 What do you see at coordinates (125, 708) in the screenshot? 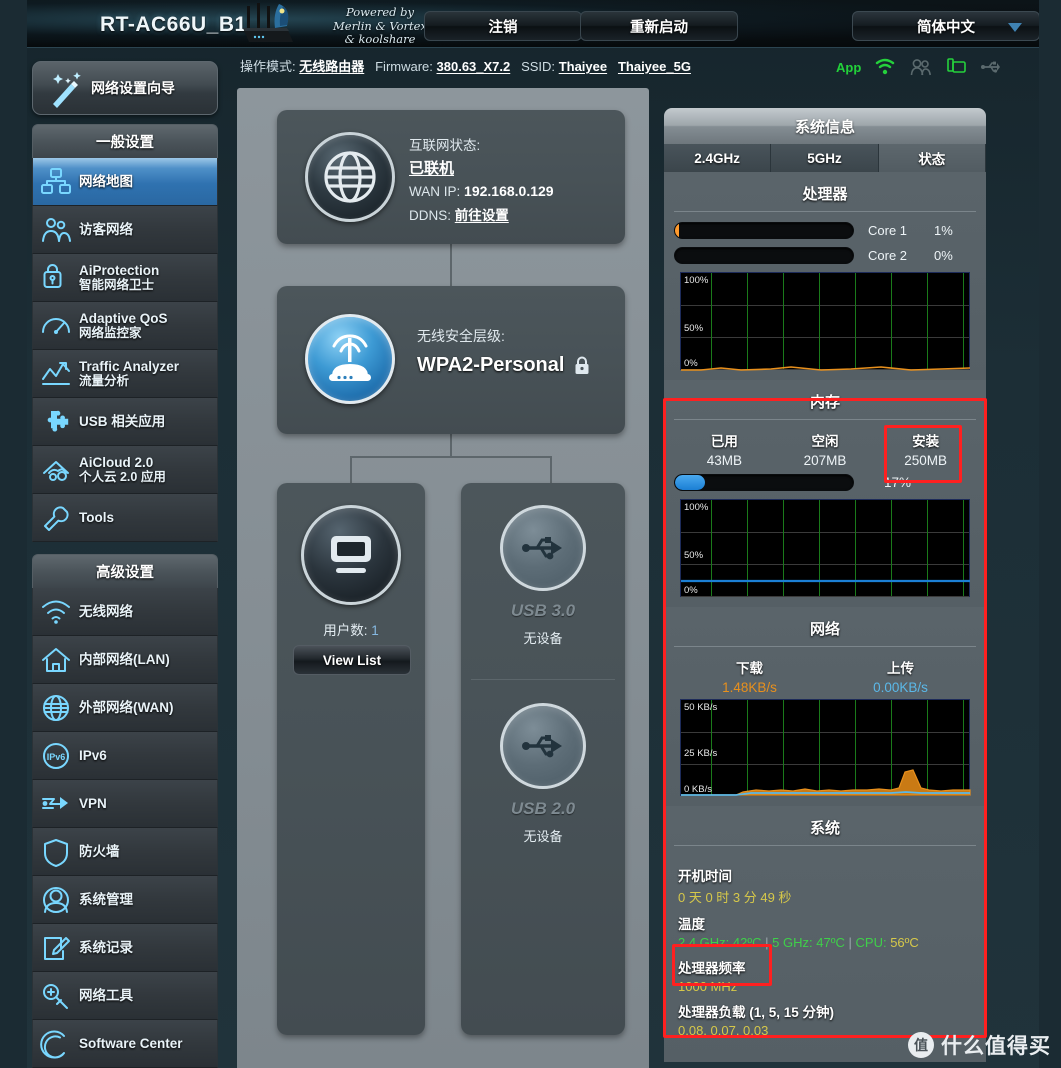
I see `sidebar-item-wan: 外部网络(WAN)` at bounding box center [125, 708].